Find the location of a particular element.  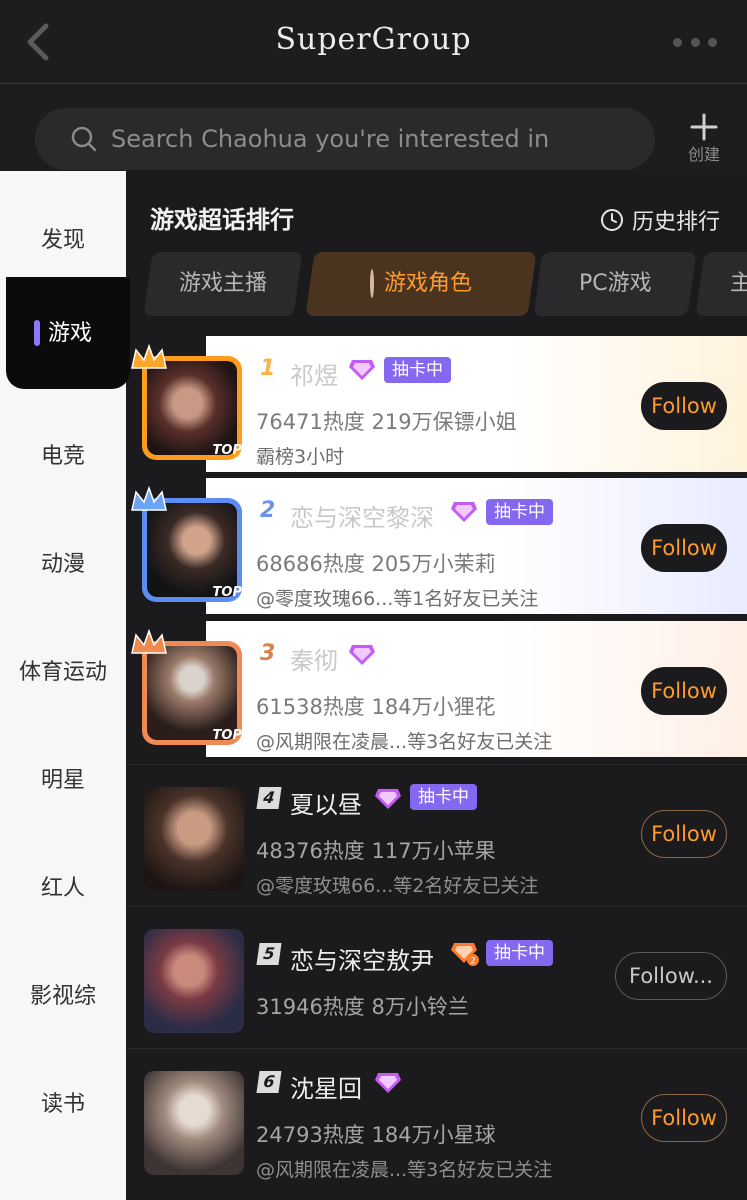

sidebar-item-games: 游戏 is located at coordinates (68, 333).